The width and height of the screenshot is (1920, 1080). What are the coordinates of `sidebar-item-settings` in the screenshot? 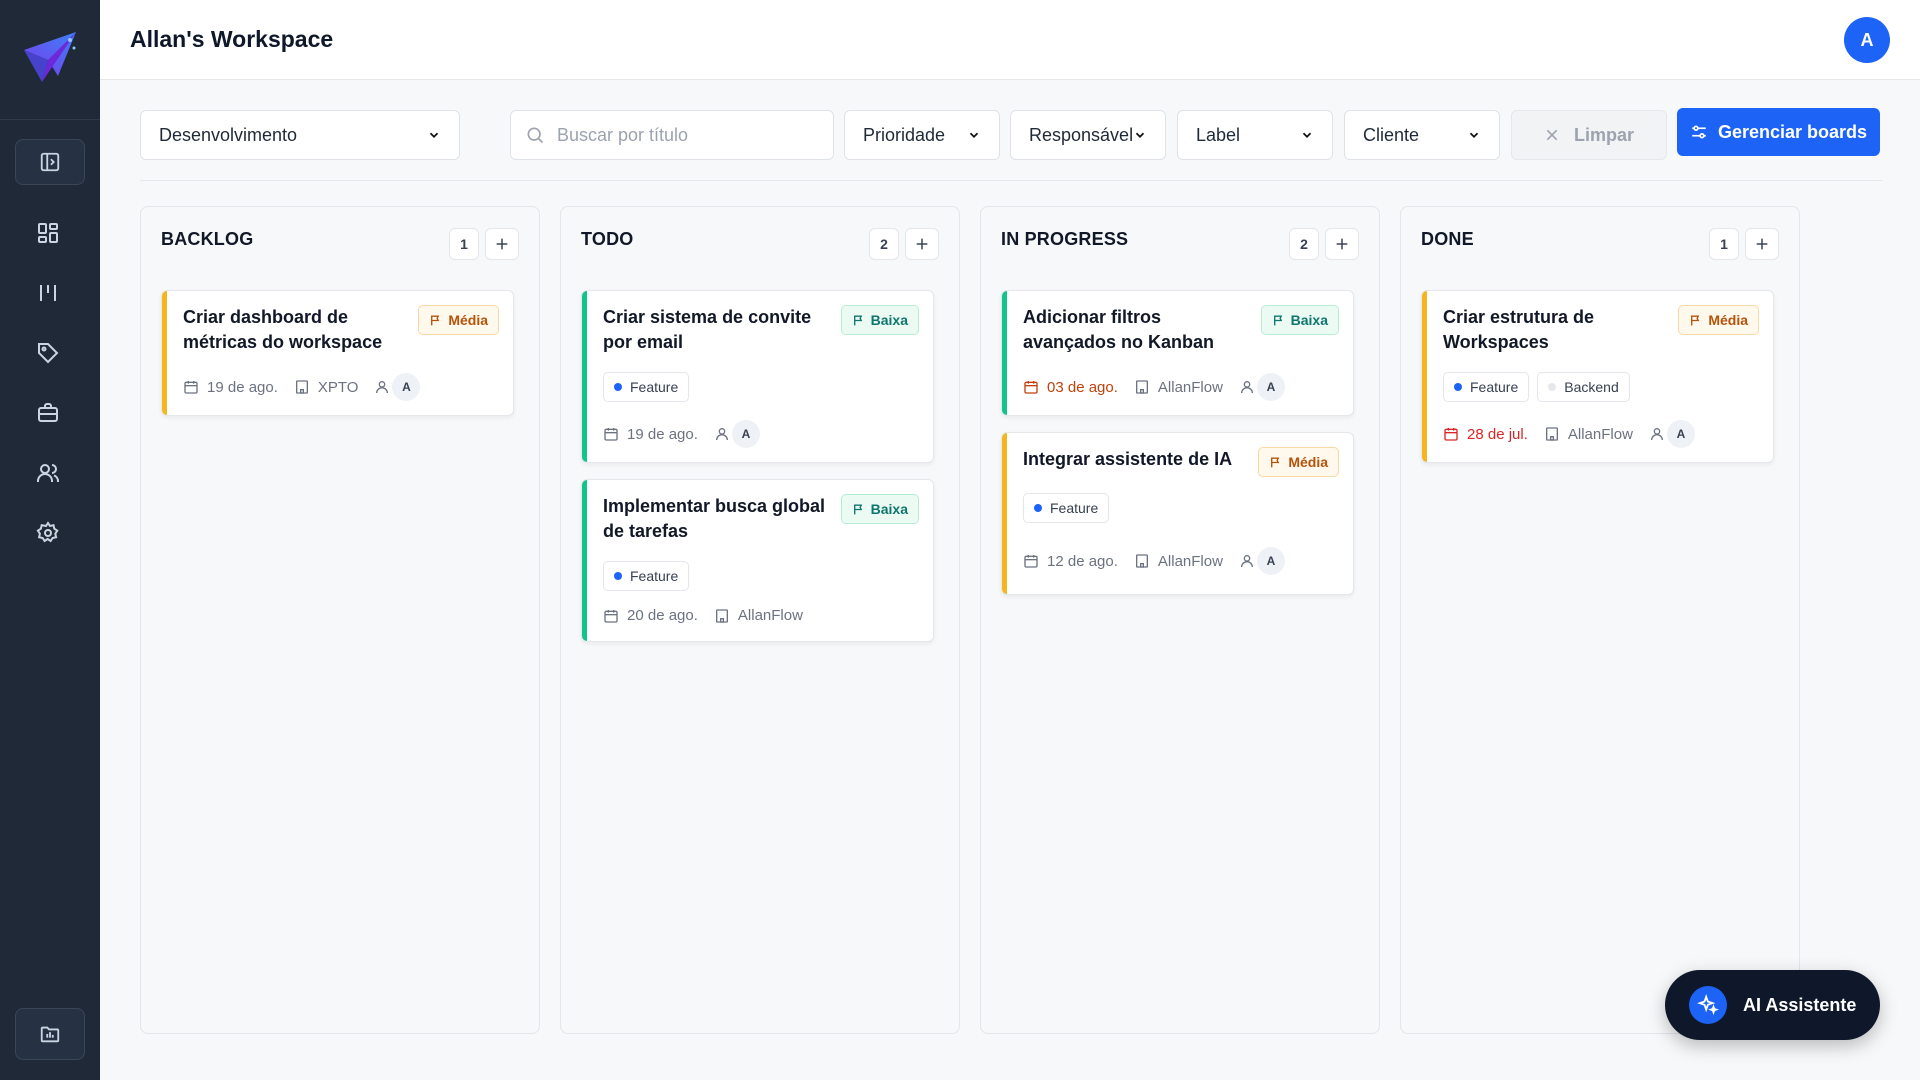 It's located at (48, 533).